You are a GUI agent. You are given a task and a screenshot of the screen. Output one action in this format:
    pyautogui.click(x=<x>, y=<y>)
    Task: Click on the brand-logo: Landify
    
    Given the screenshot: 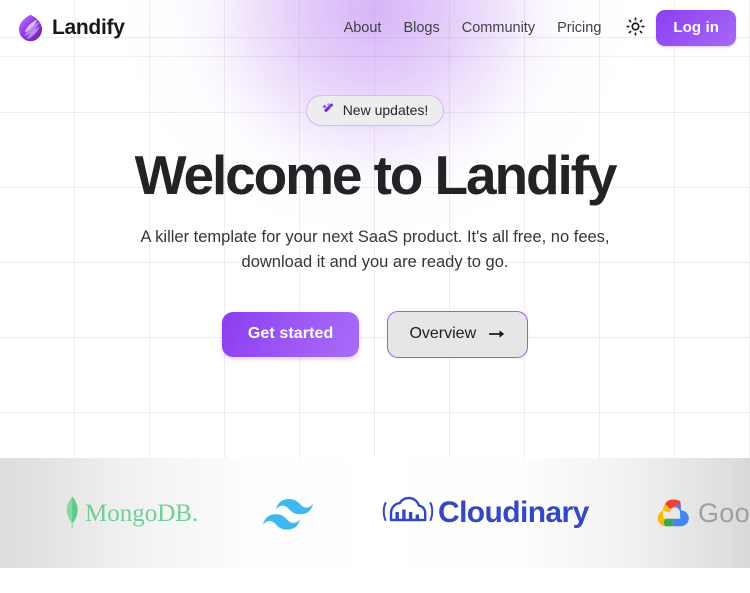 What is the action you would take?
    pyautogui.click(x=71, y=28)
    